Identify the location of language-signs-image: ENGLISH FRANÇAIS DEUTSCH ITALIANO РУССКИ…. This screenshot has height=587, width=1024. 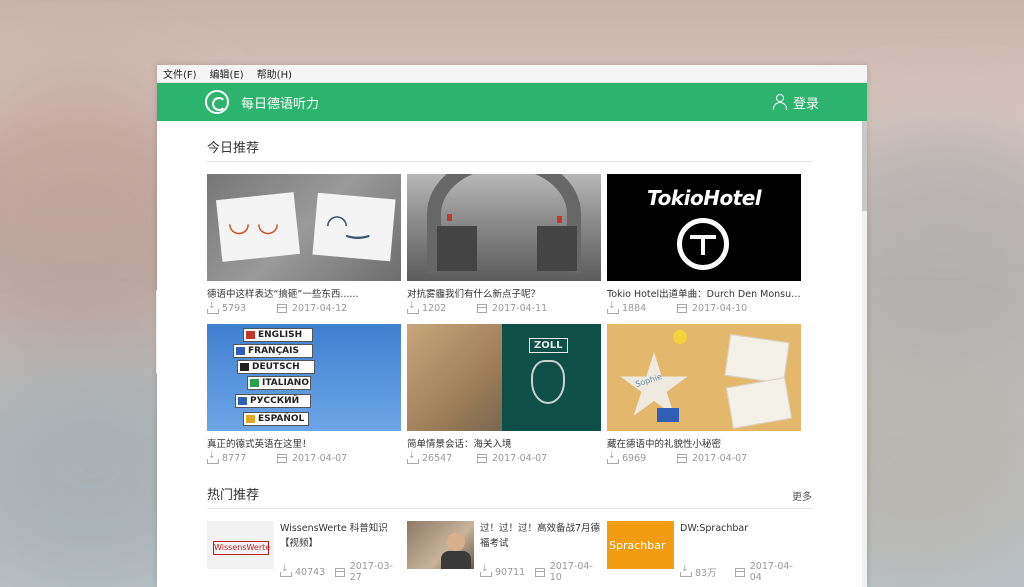
(304, 377).